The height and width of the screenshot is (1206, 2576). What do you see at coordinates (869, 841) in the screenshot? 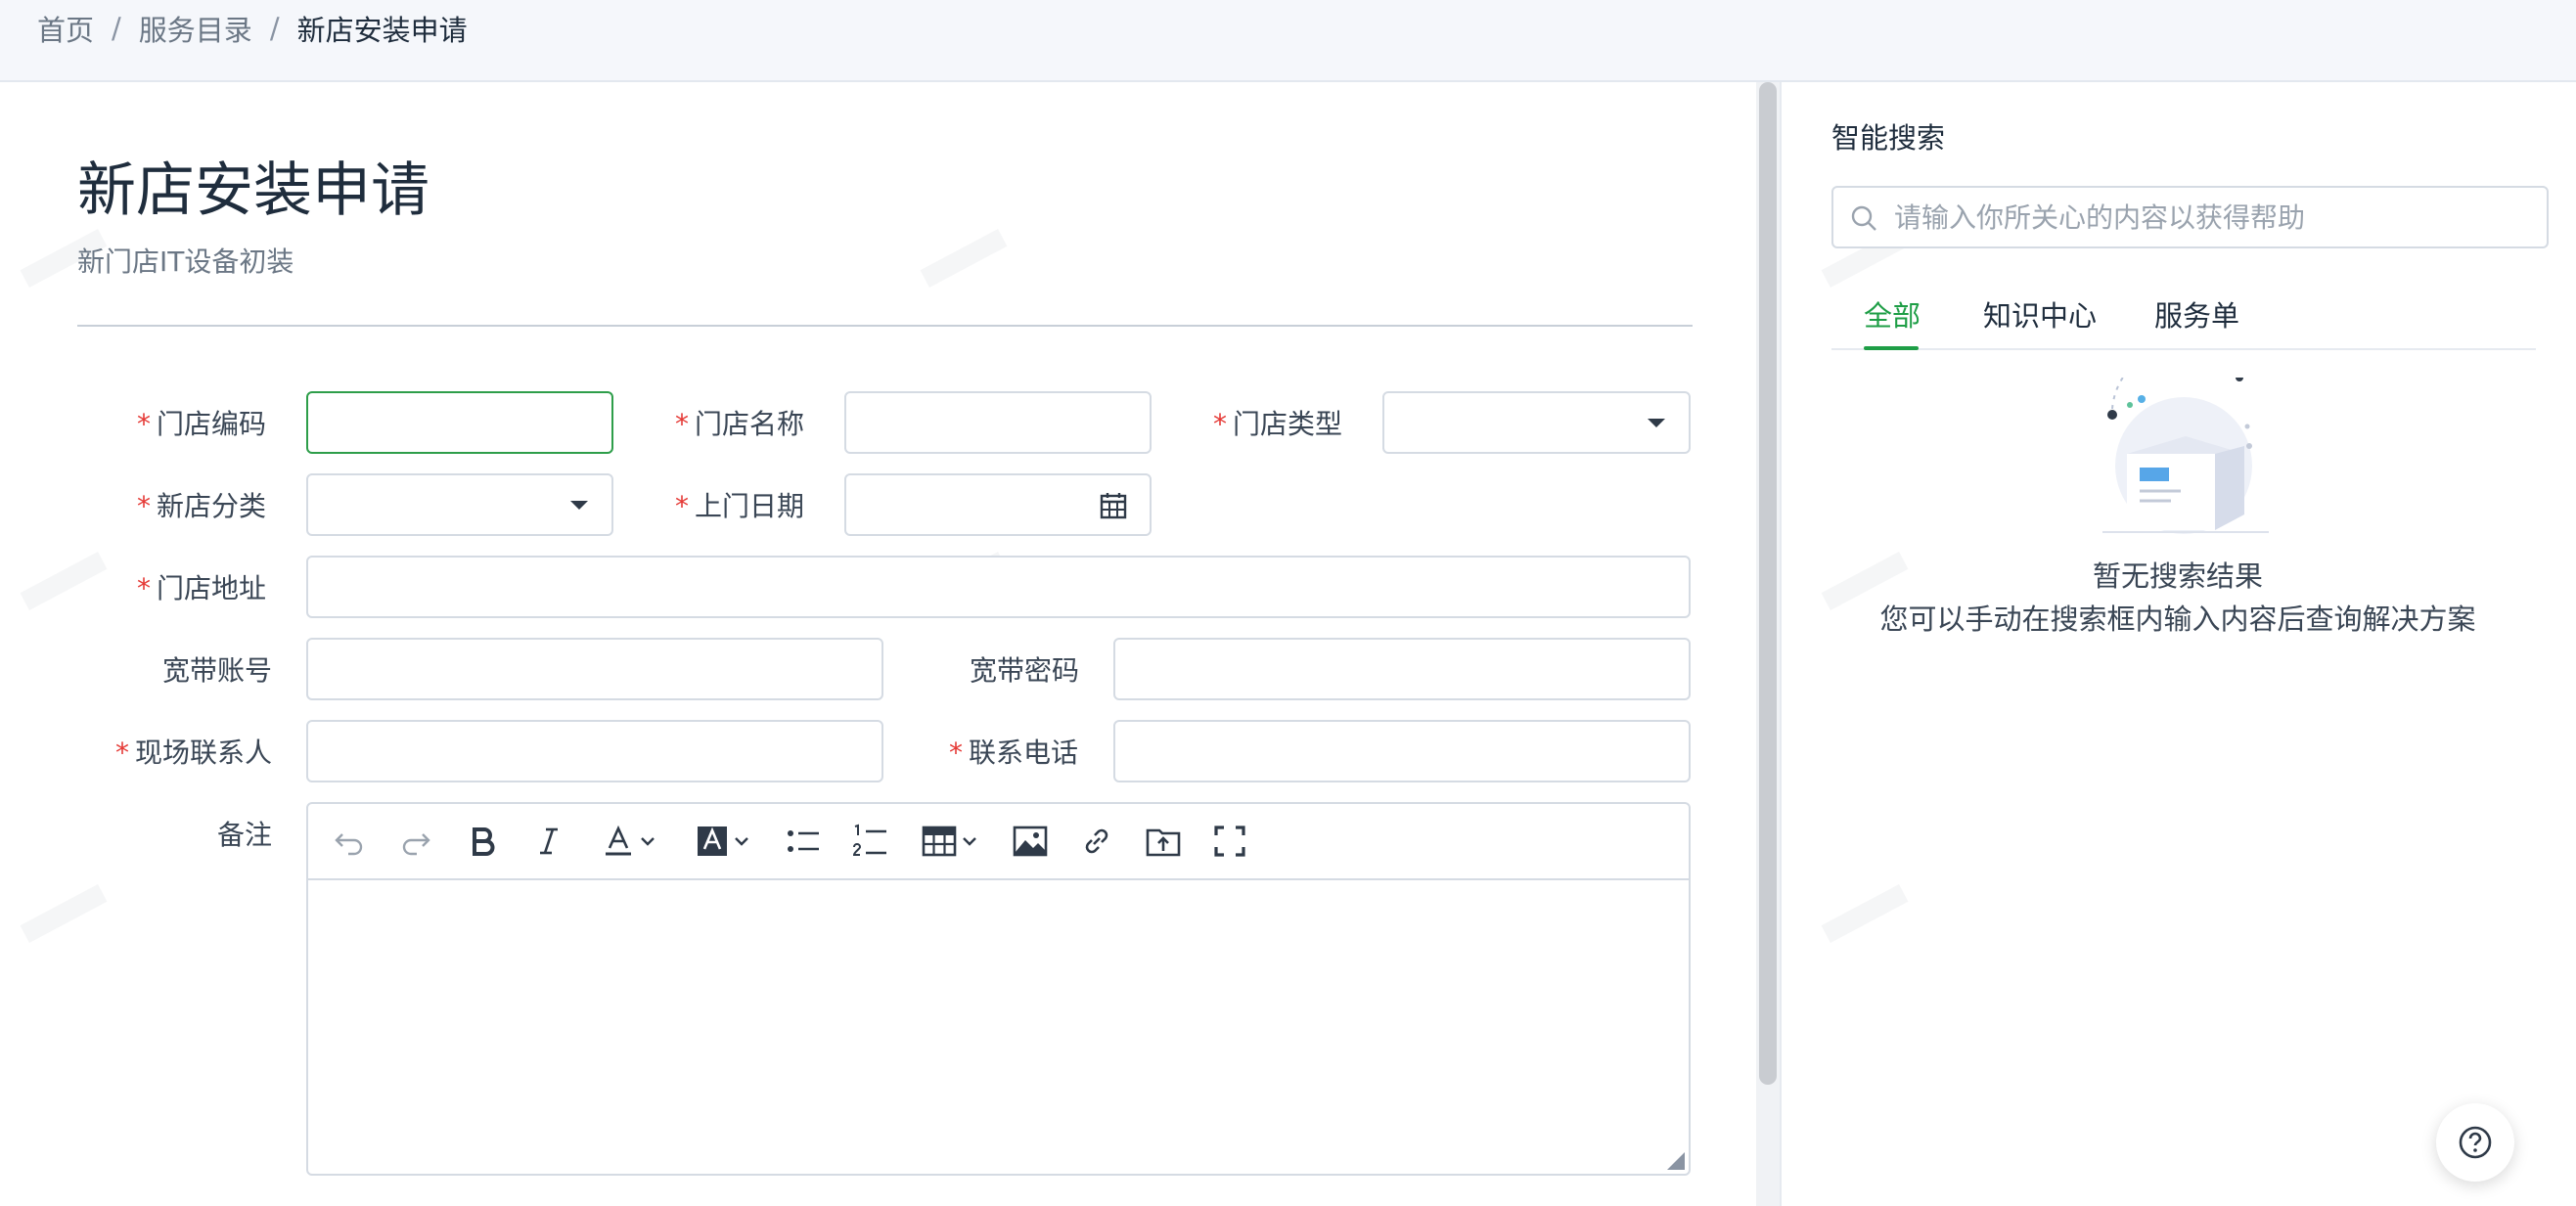
I see `numbered-list-icon` at bounding box center [869, 841].